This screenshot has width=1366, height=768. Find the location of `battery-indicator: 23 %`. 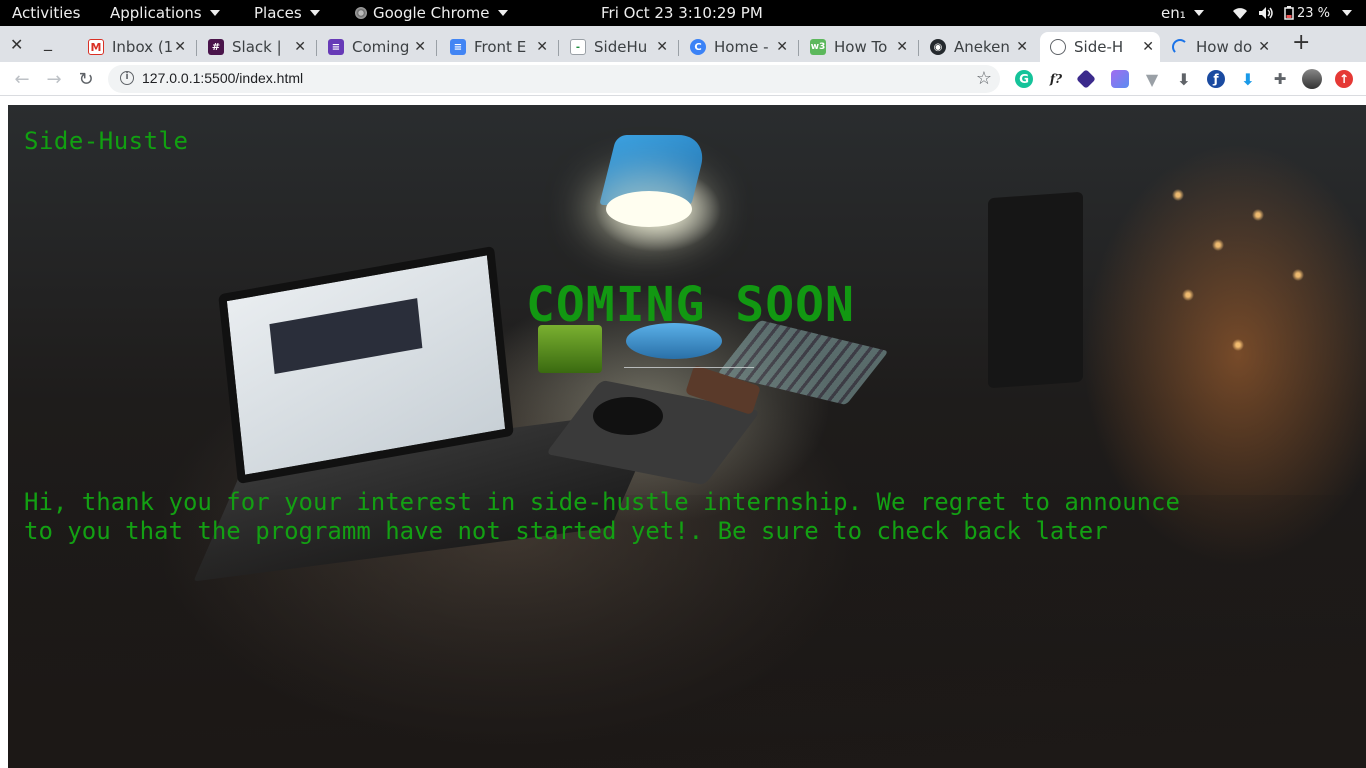

battery-indicator: 23 % is located at coordinates (1307, 13).